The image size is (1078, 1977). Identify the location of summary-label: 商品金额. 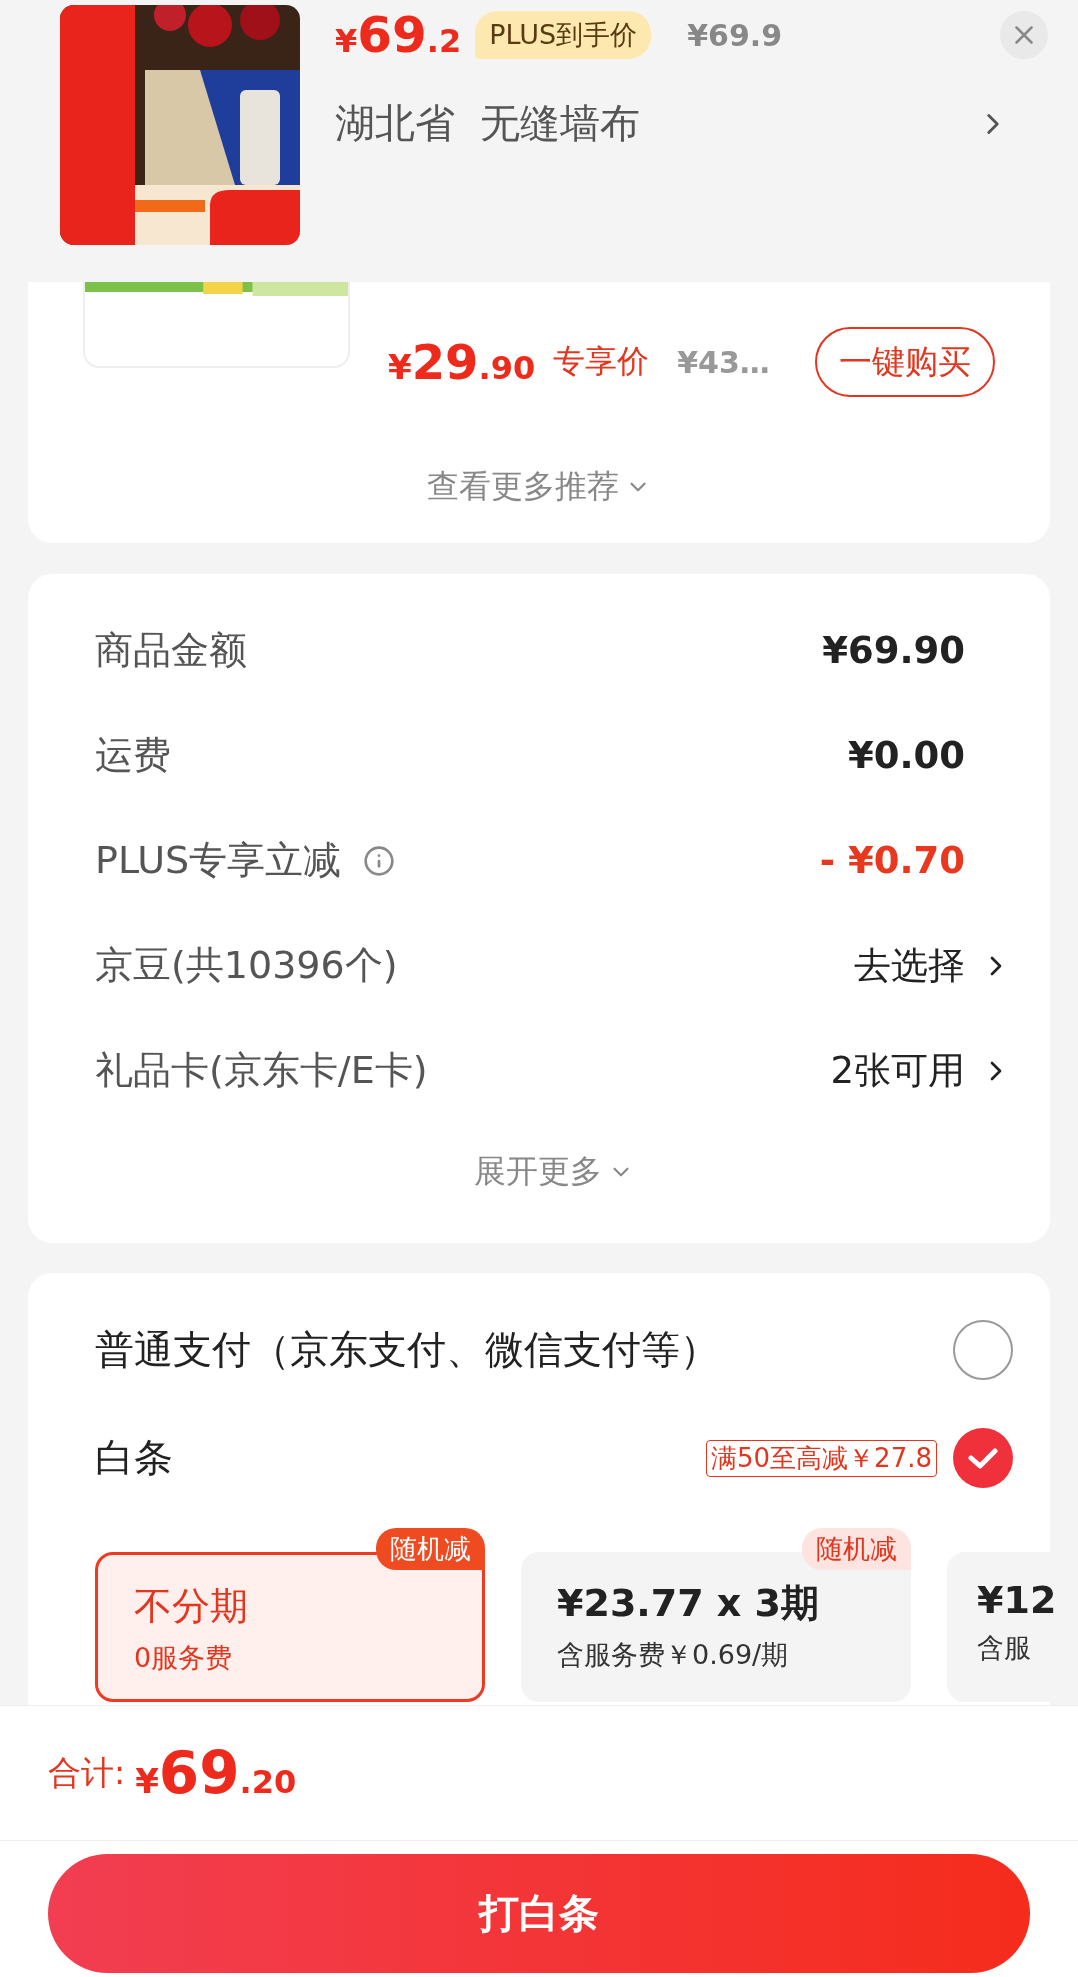
(171, 650).